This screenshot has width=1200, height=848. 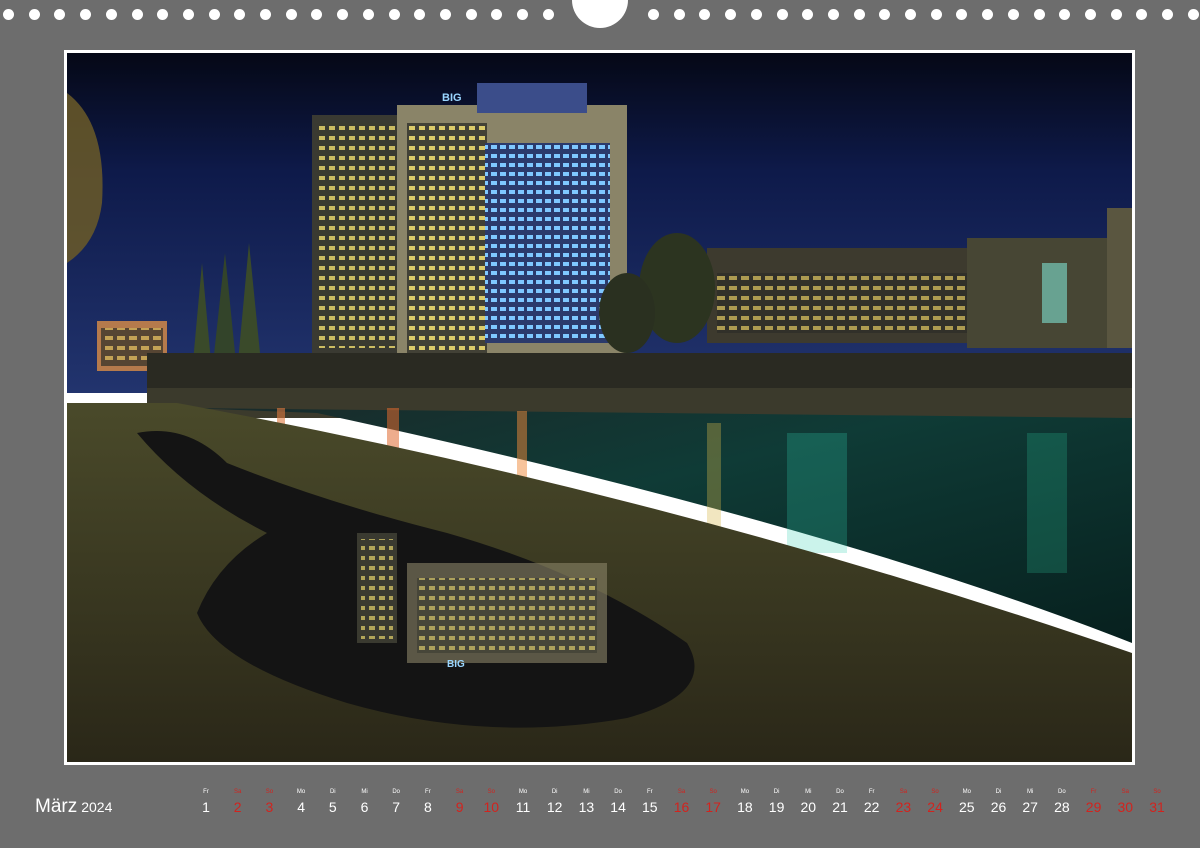 I want to click on day-number: 22, so click(x=871, y=807).